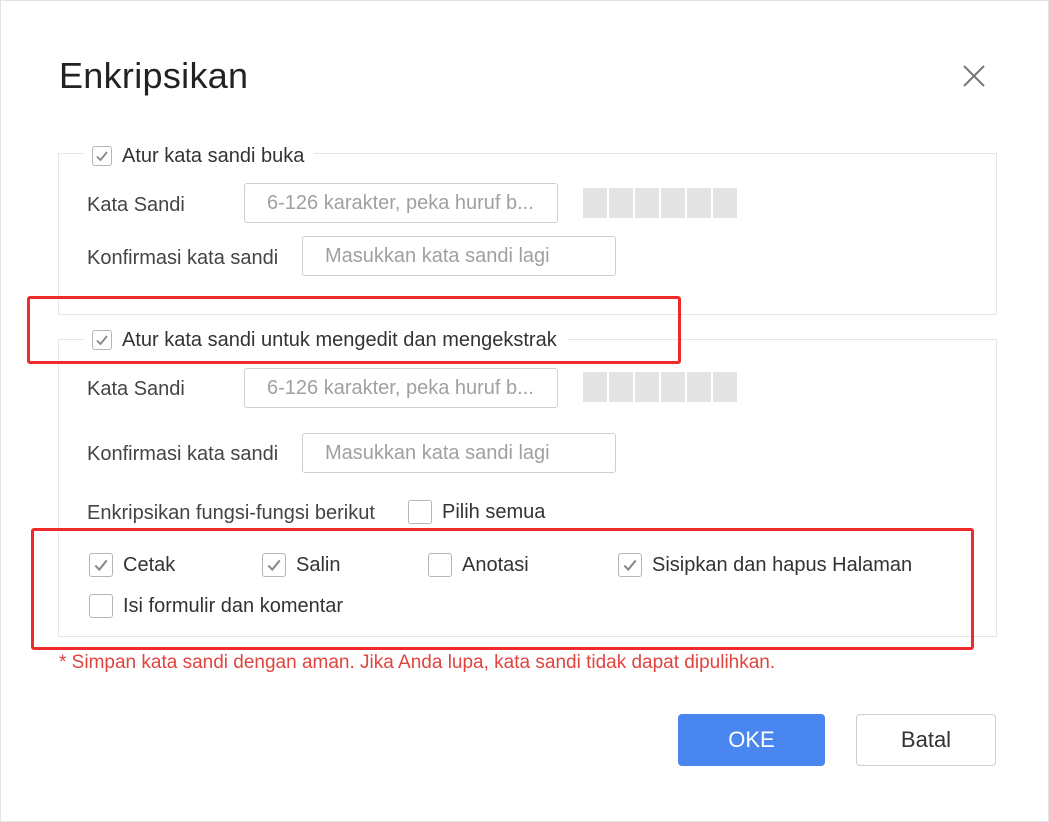 The image size is (1049, 822). What do you see at coordinates (154, 75) in the screenshot?
I see `dialog-title: Enkripsikan` at bounding box center [154, 75].